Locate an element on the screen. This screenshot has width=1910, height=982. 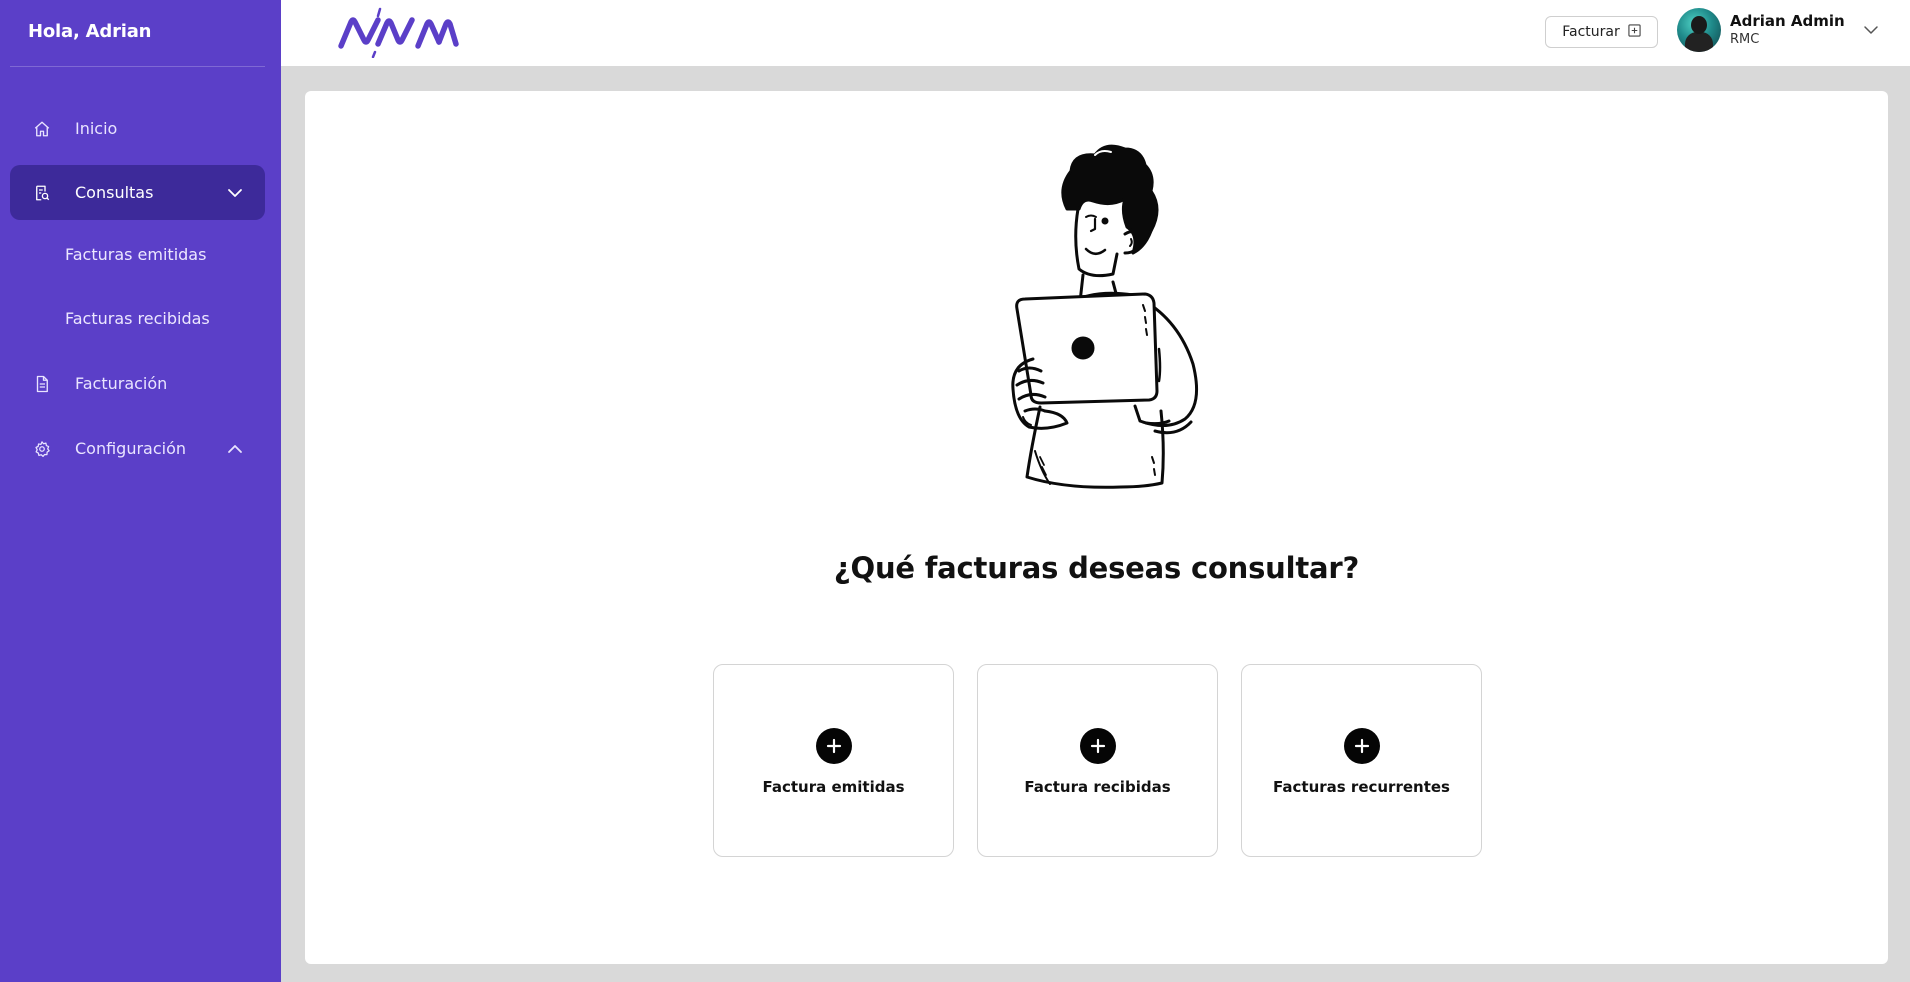
option-facturas-recurrentes: Facturas recurrentes is located at coordinates (1361, 760).